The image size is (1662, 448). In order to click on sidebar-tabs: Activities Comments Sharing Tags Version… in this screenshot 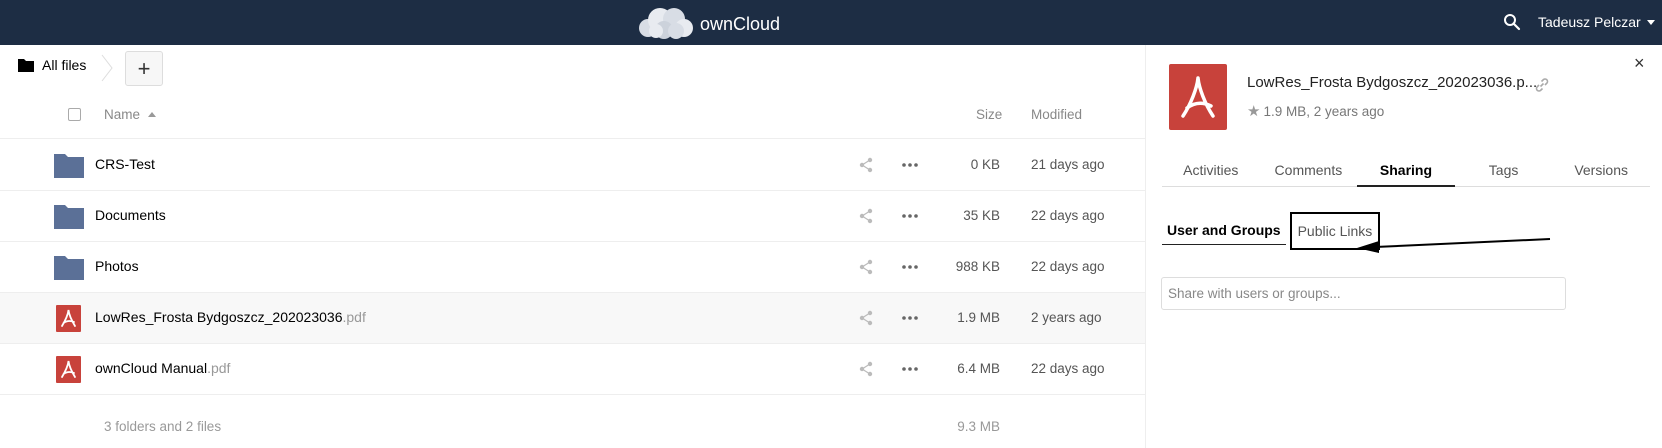, I will do `click(1406, 172)`.